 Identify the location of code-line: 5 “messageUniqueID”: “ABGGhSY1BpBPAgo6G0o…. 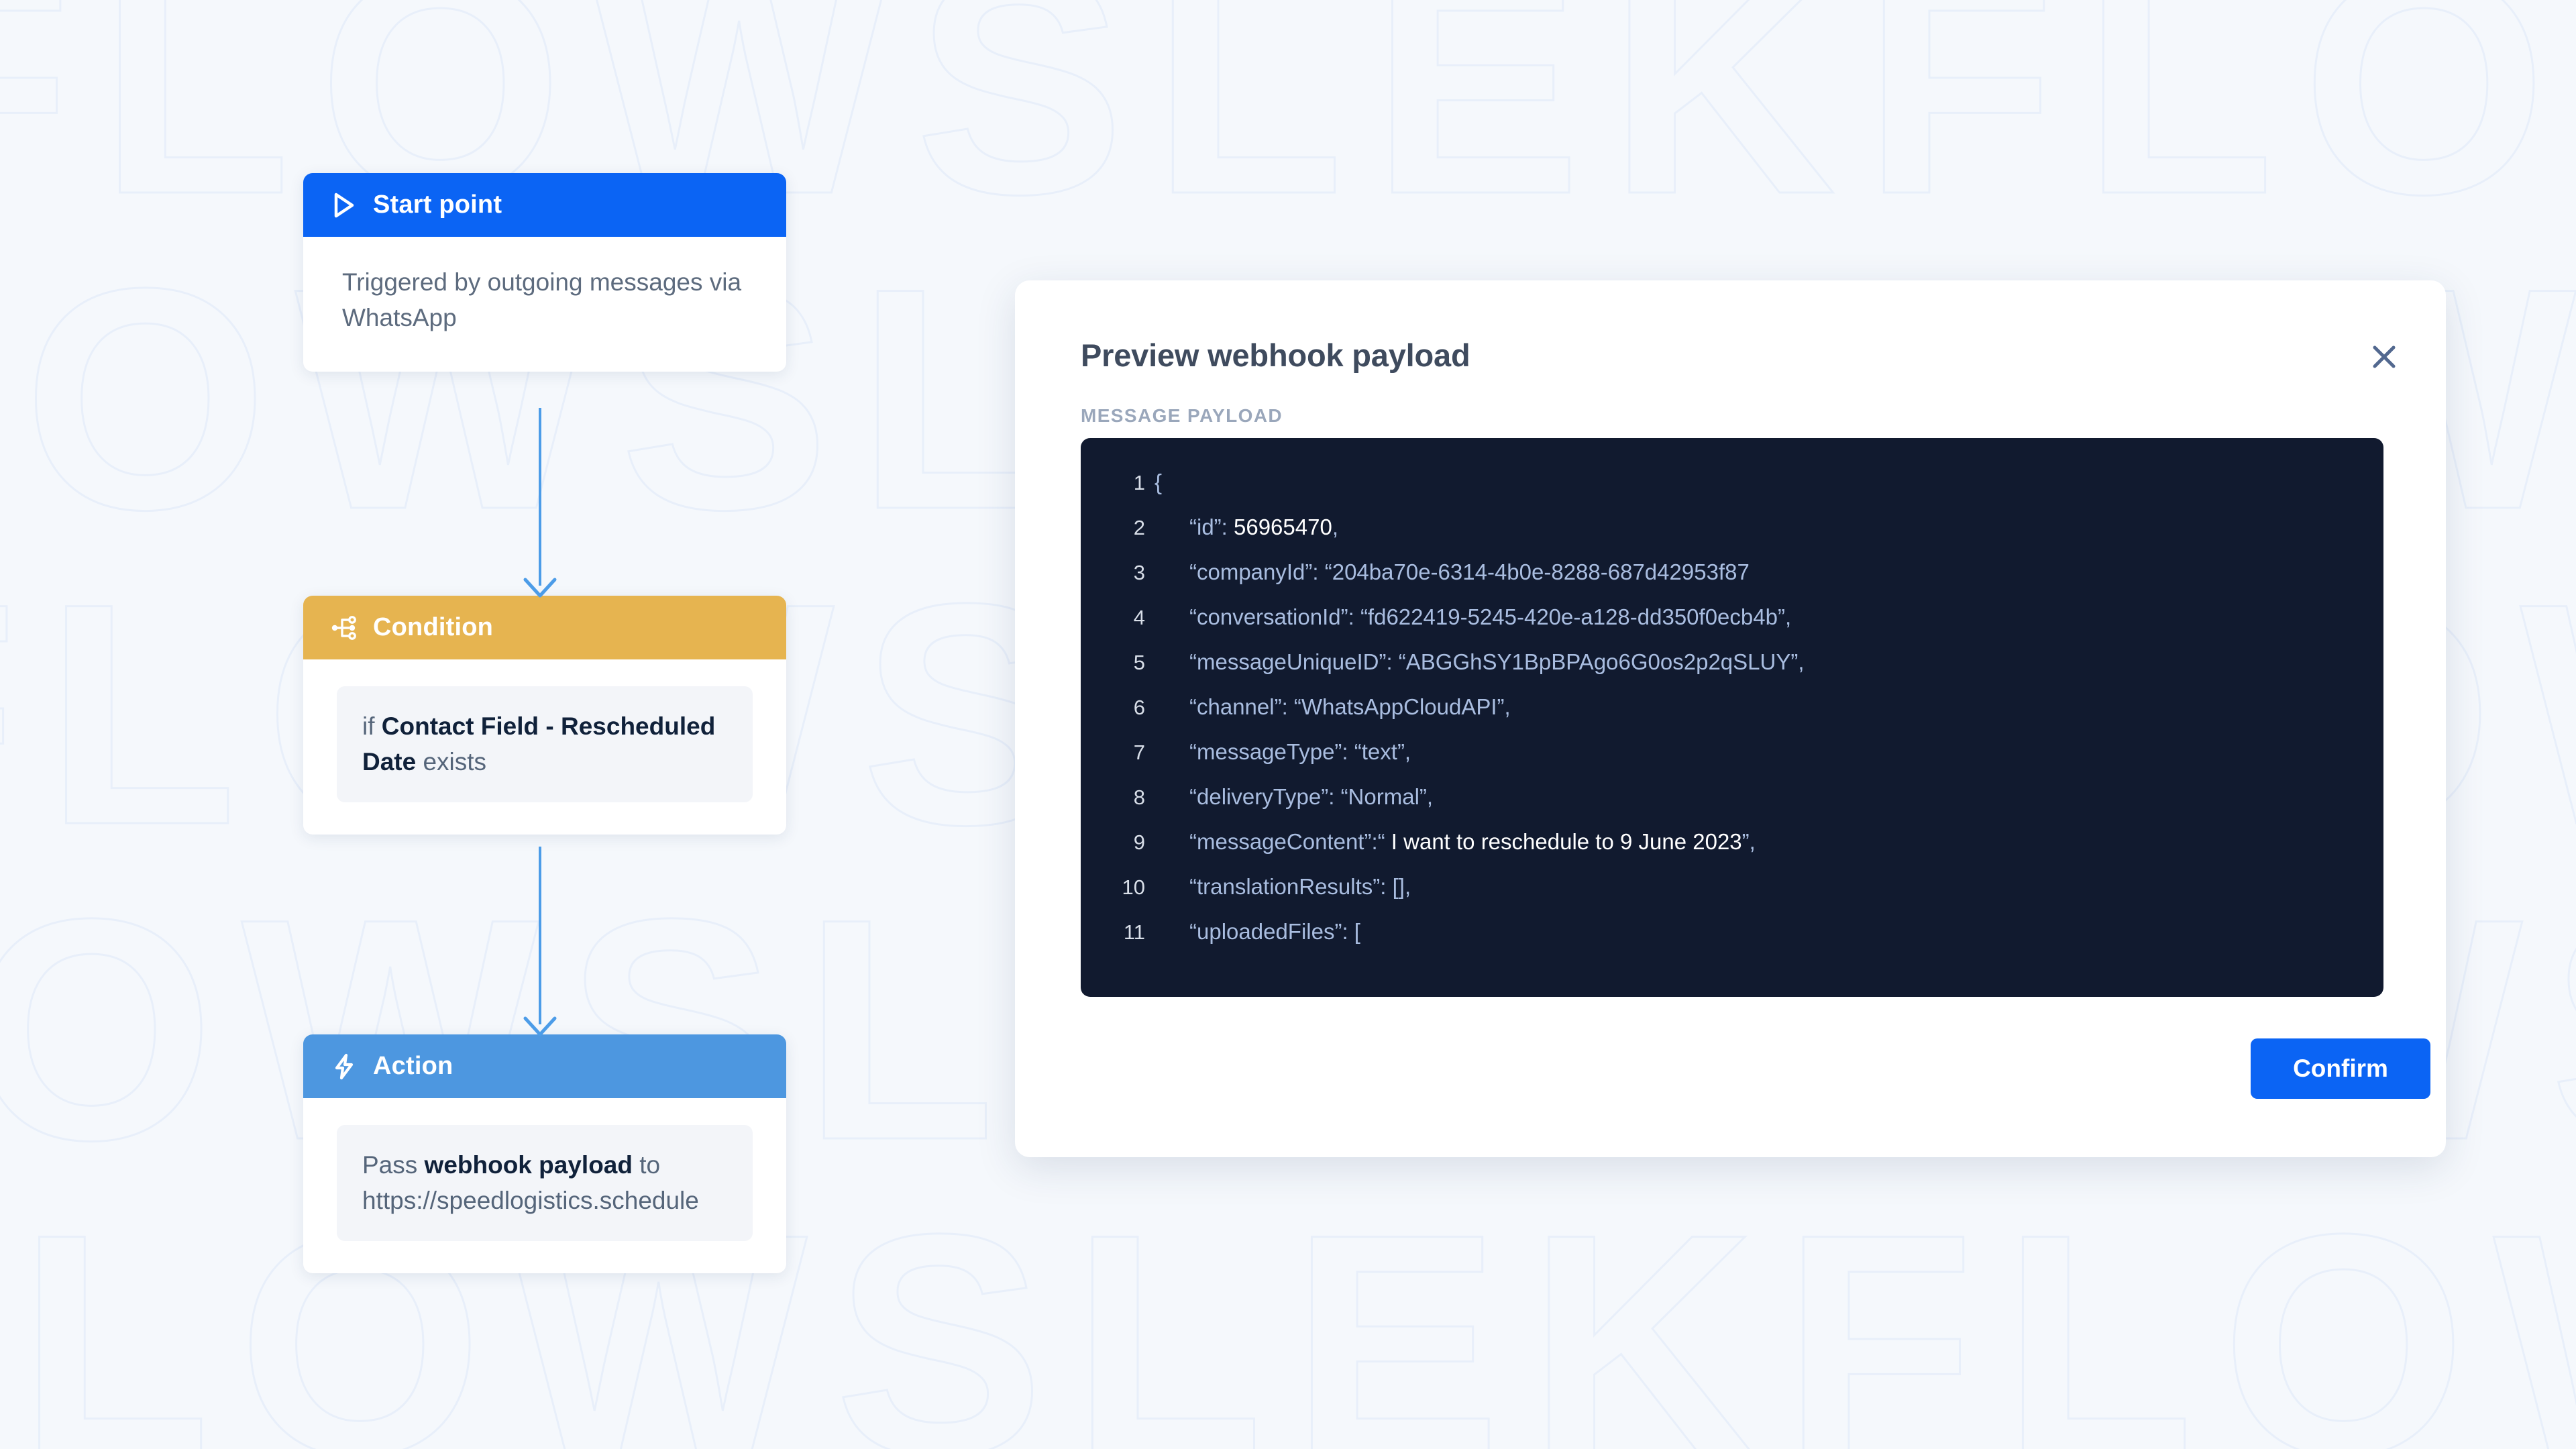
(1732, 671).